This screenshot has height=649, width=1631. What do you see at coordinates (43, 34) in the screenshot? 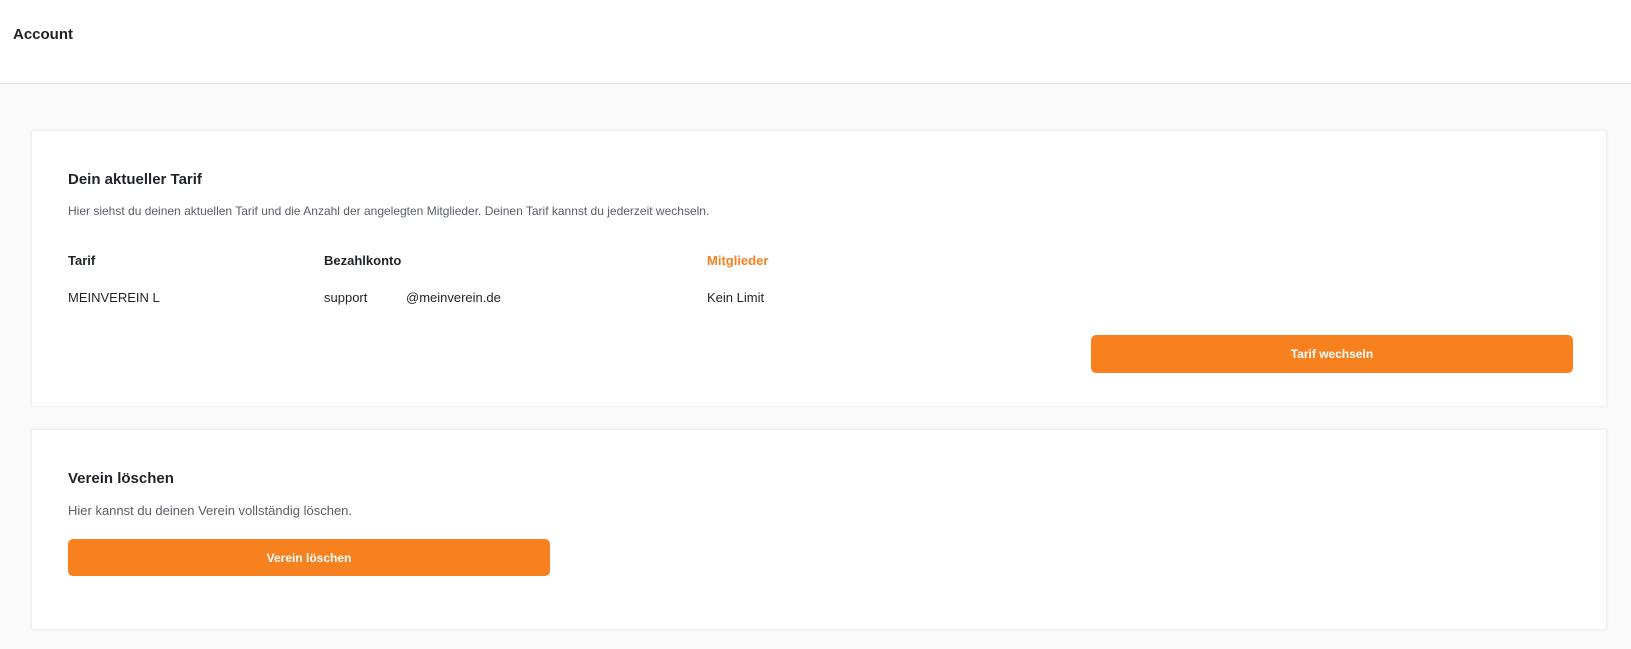
I see `page-title: Account` at bounding box center [43, 34].